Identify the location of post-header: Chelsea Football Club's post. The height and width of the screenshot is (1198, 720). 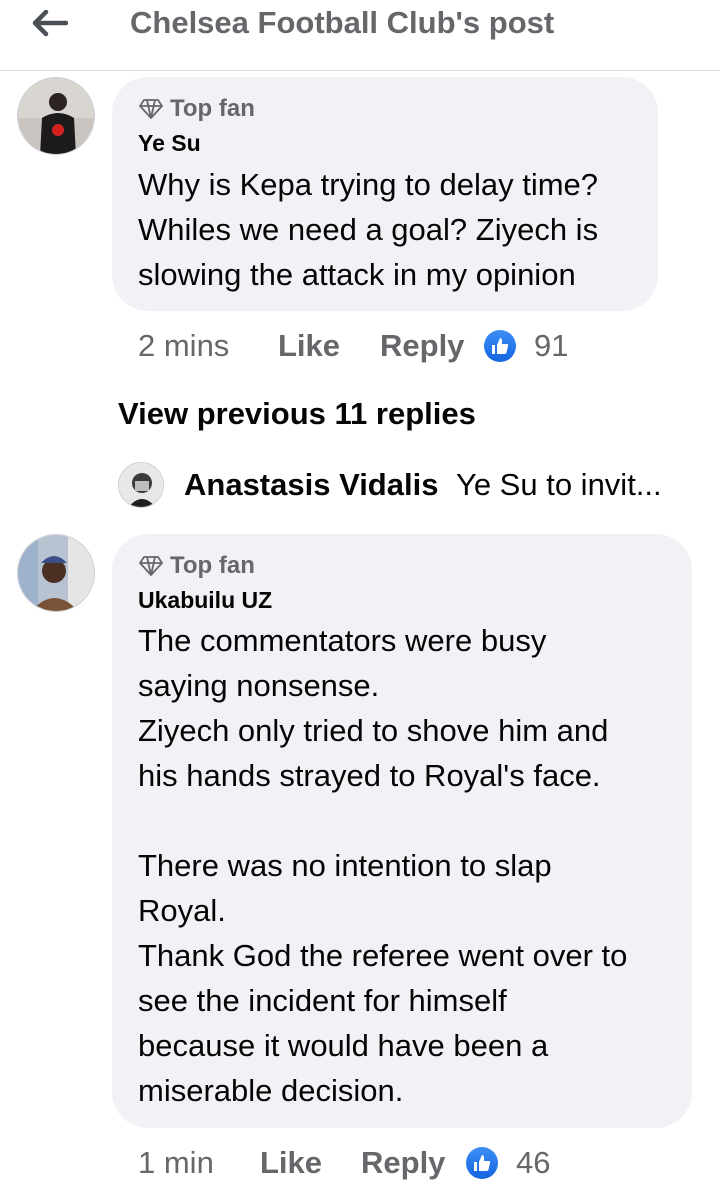
(360, 35).